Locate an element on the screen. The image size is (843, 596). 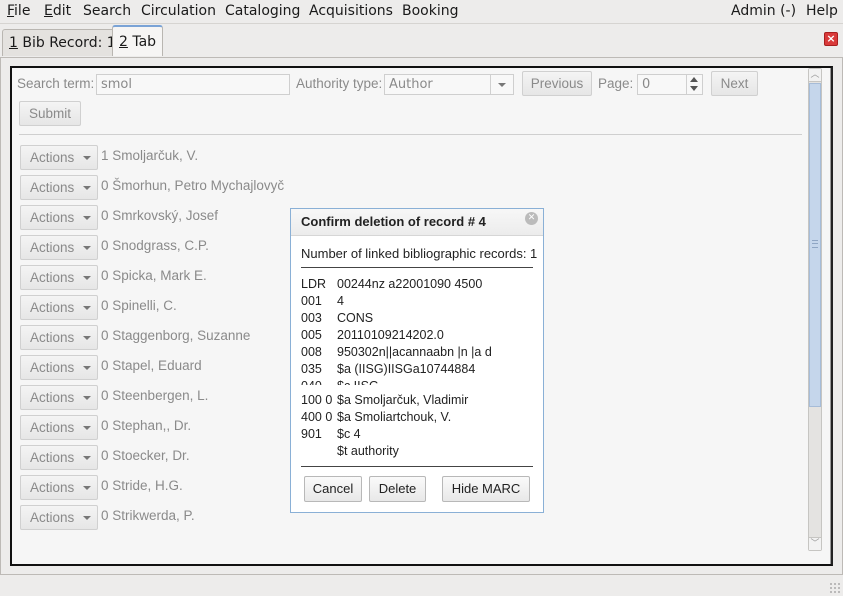
resize-grip-icon is located at coordinates (835, 588).